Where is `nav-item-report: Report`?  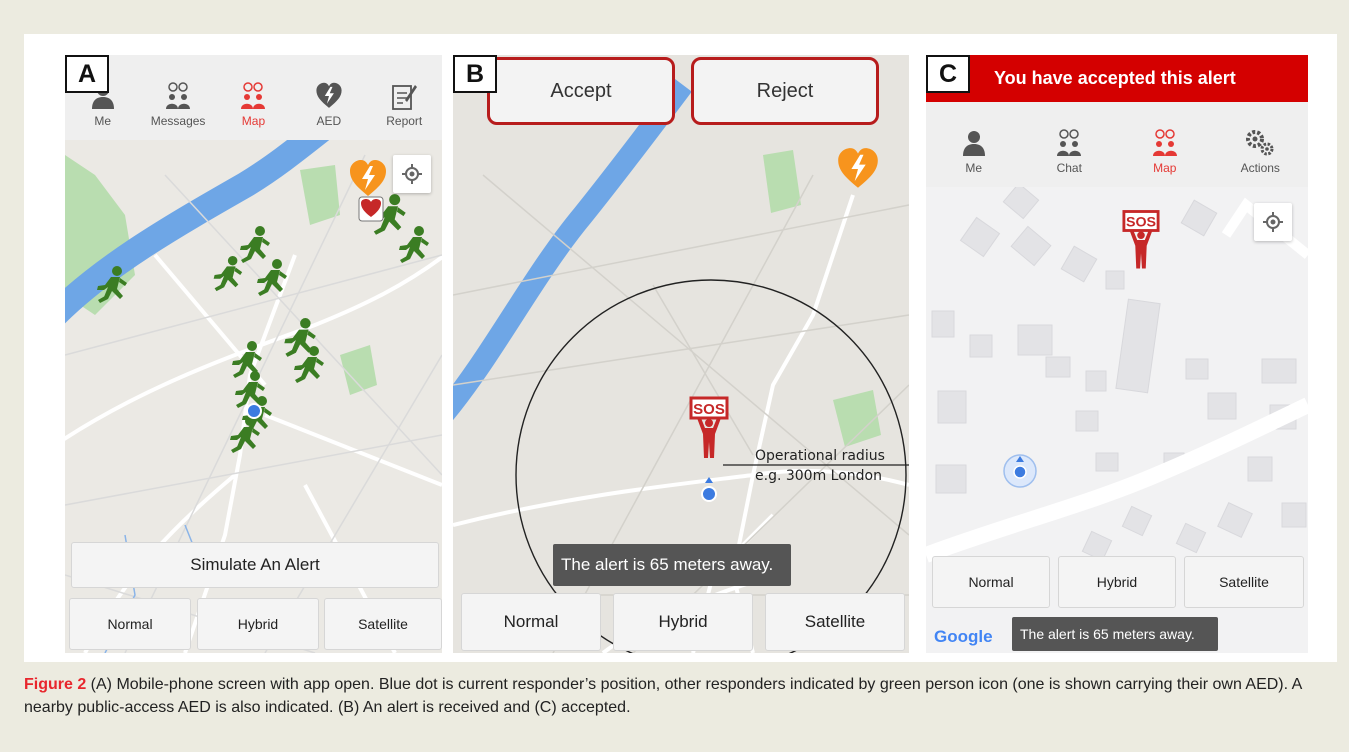
nav-item-report: Report is located at coordinates (404, 105).